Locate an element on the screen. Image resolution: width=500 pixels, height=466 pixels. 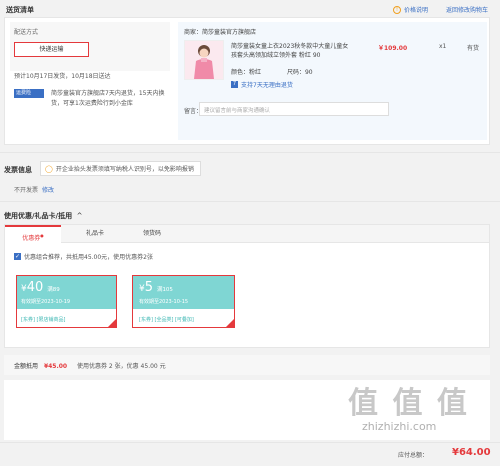
tab-gift-card: 礼品卡 is located at coordinates (95, 234).